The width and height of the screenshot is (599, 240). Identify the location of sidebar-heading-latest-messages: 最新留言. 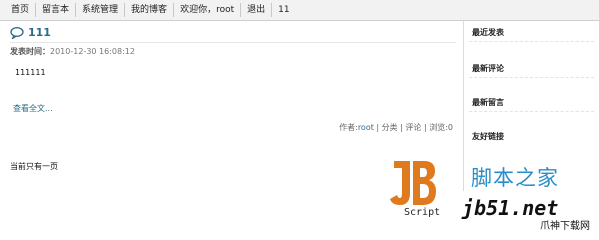
(488, 102).